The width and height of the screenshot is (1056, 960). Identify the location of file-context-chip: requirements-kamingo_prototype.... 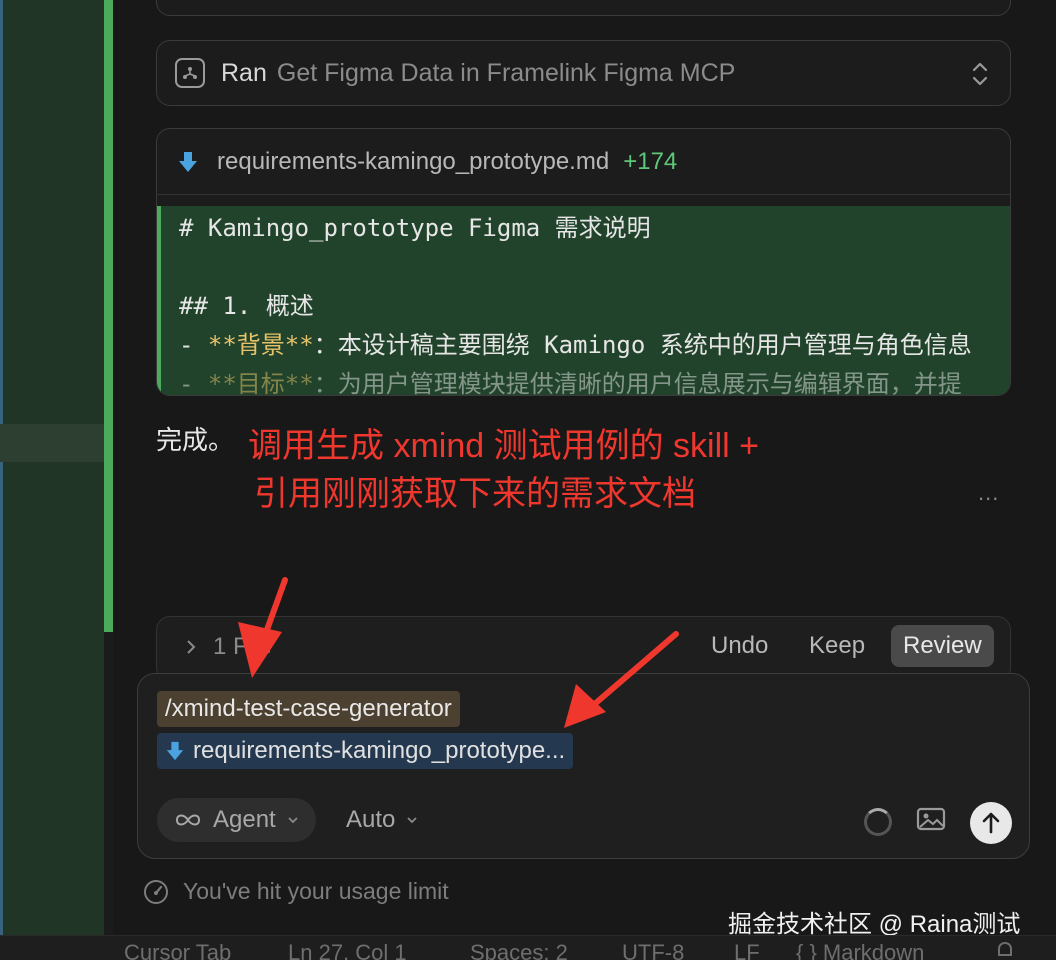
(365, 751).